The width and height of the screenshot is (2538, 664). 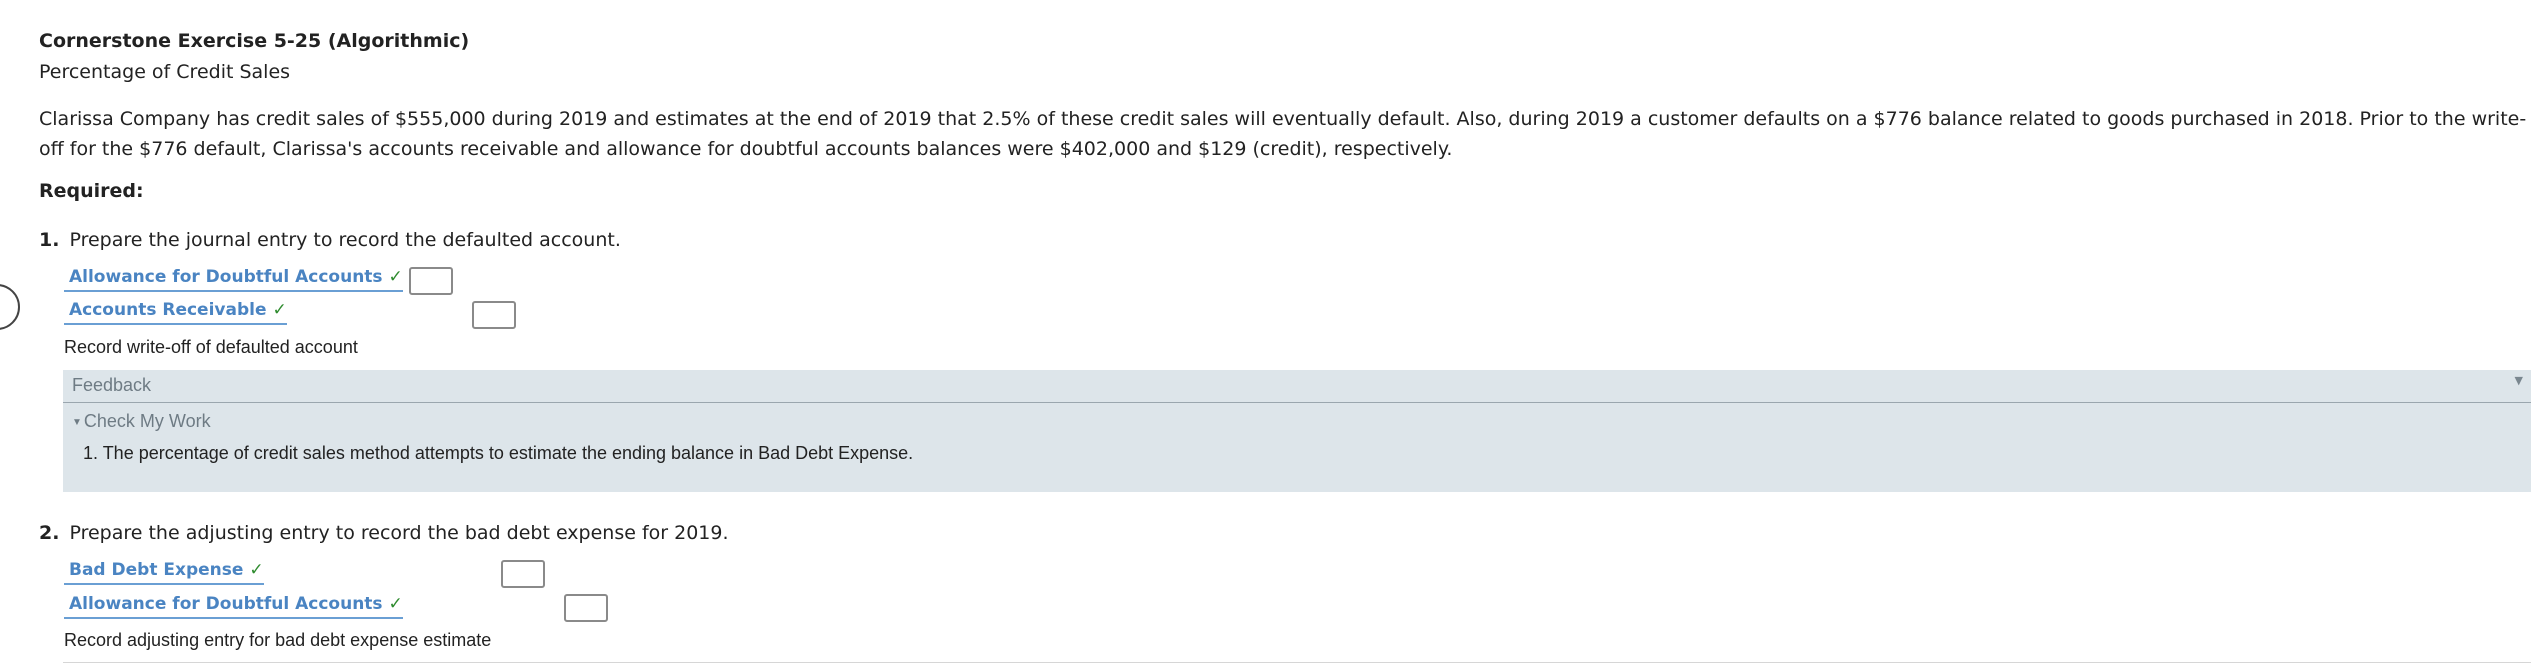 What do you see at coordinates (49, 533) in the screenshot?
I see `question-number: 2.` at bounding box center [49, 533].